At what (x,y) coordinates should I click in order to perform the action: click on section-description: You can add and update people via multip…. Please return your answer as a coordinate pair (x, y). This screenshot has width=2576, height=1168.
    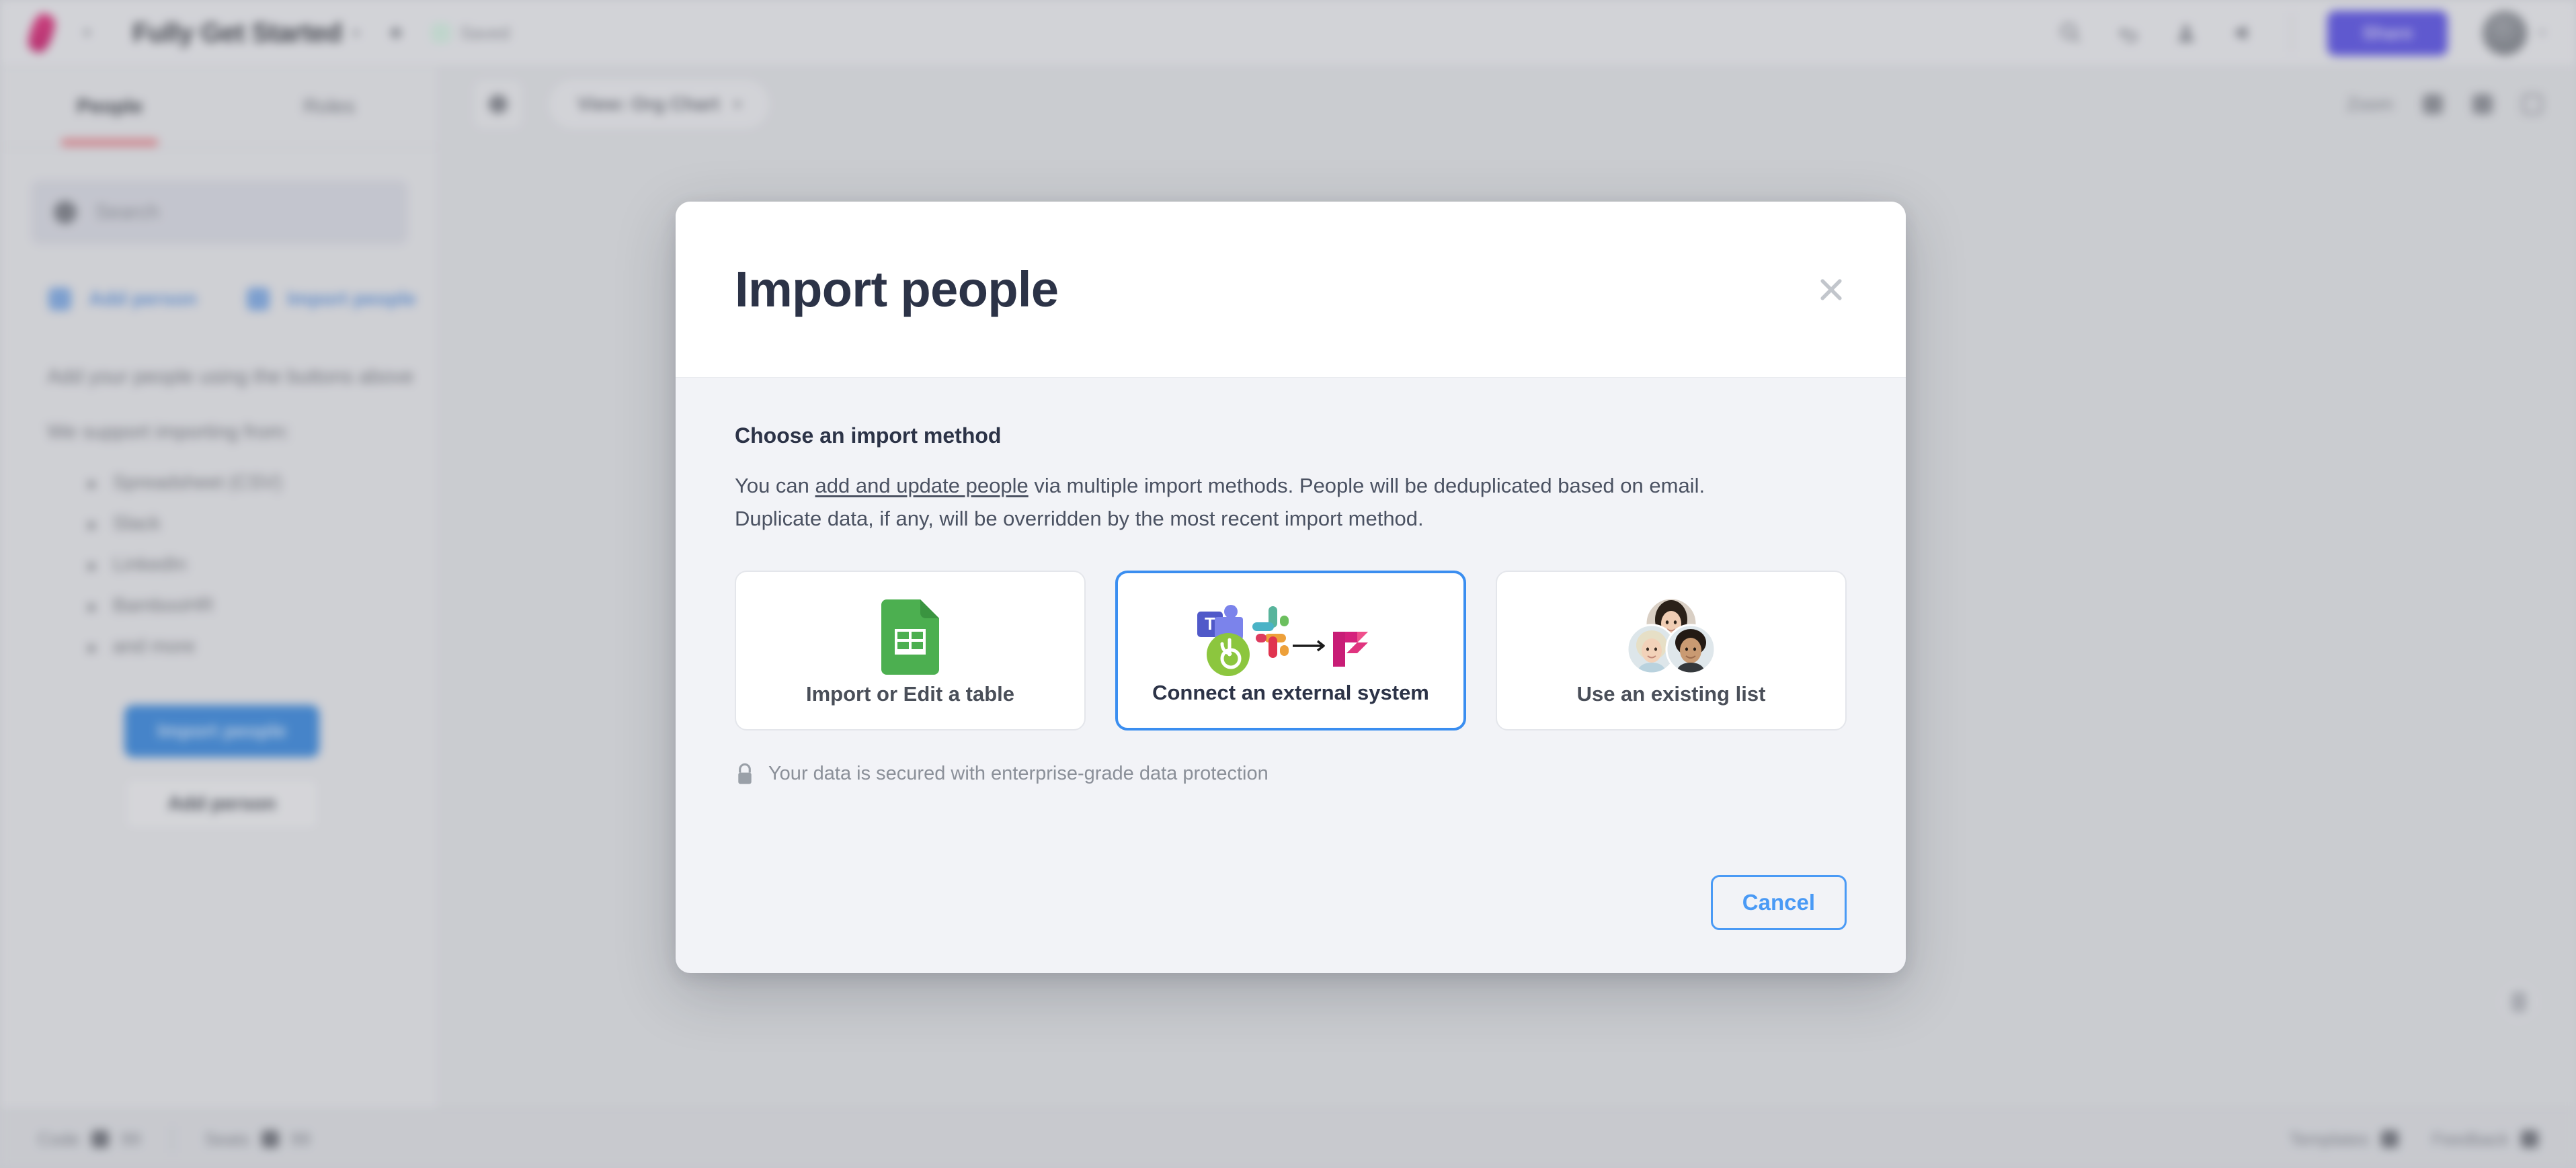
    Looking at the image, I should click on (1259, 503).